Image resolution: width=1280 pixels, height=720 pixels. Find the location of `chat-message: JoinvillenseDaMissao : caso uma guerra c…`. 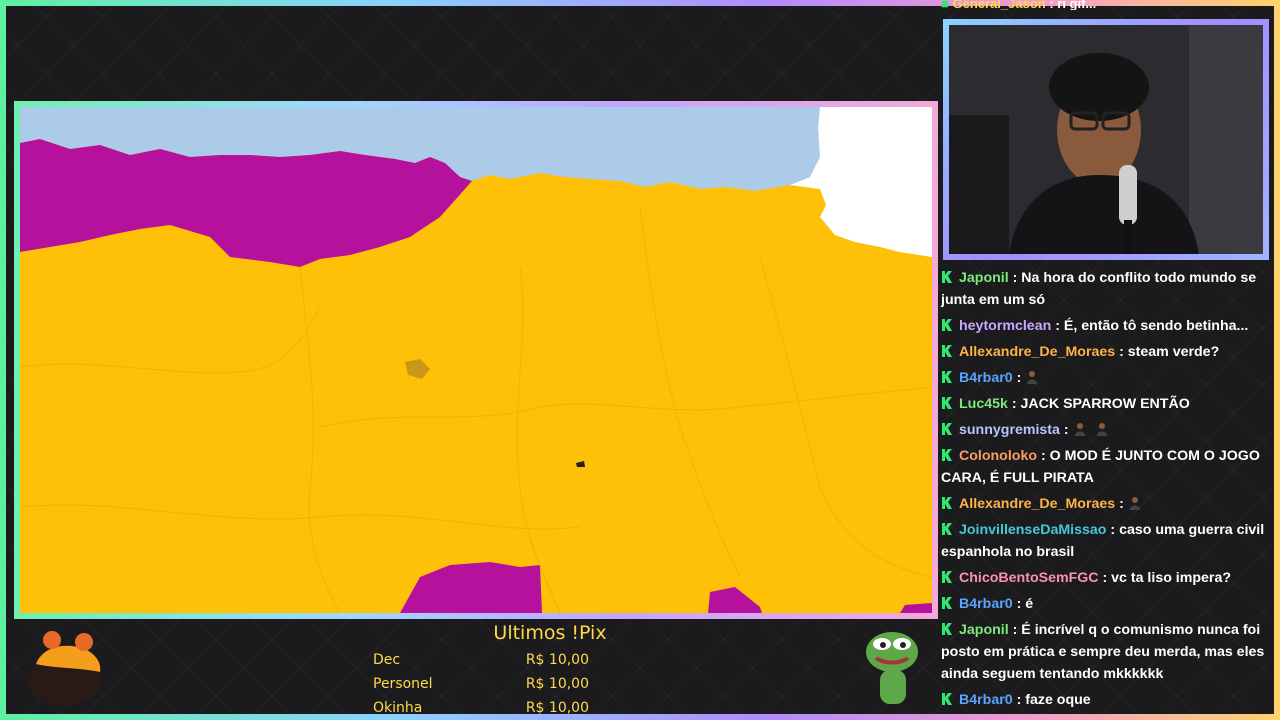

chat-message: JoinvillenseDaMissao : caso uma guerra c… is located at coordinates (1106, 542).